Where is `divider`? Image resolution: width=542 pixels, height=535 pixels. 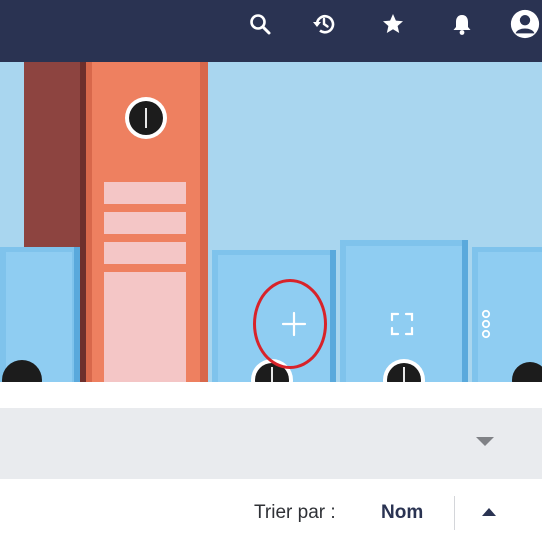 divider is located at coordinates (454, 513).